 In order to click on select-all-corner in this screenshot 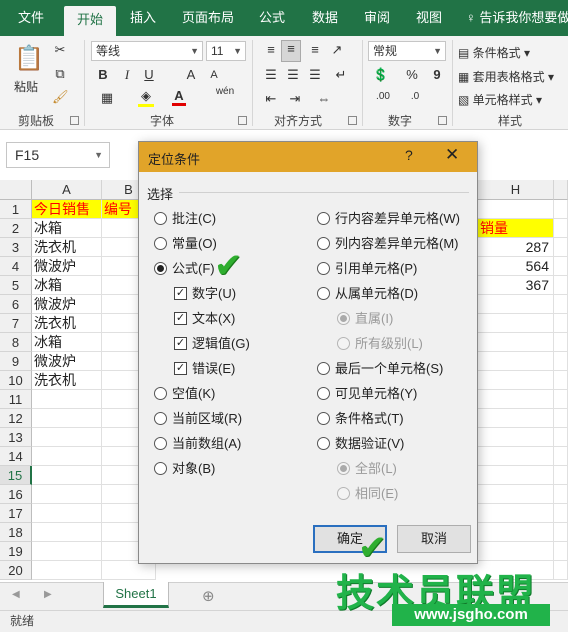, I will do `click(16, 190)`.